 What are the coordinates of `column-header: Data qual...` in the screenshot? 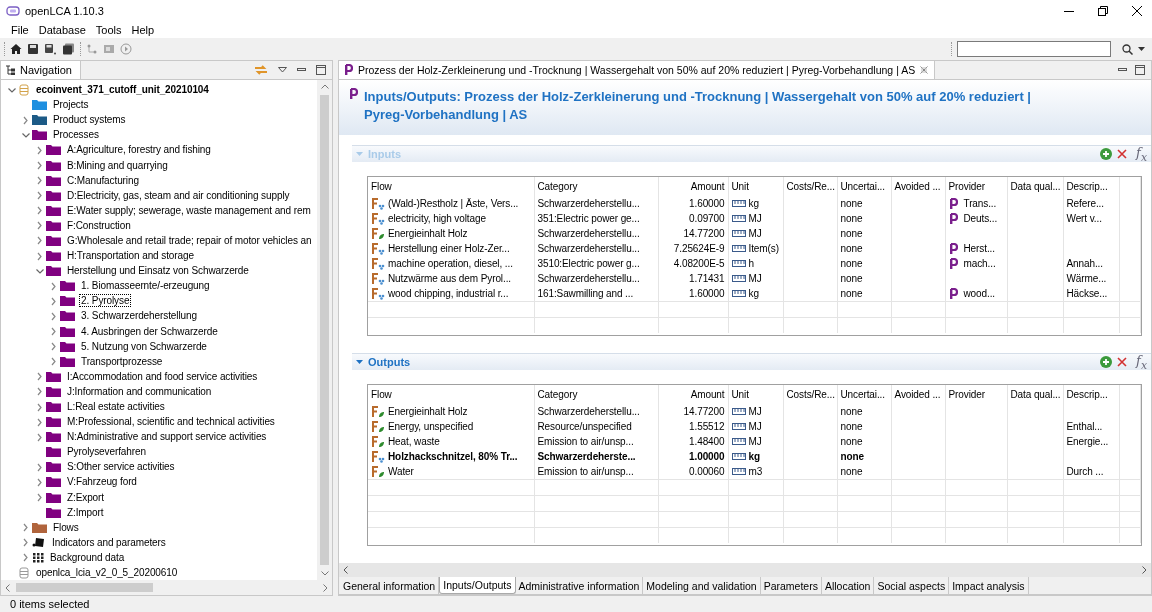 It's located at (1035, 186).